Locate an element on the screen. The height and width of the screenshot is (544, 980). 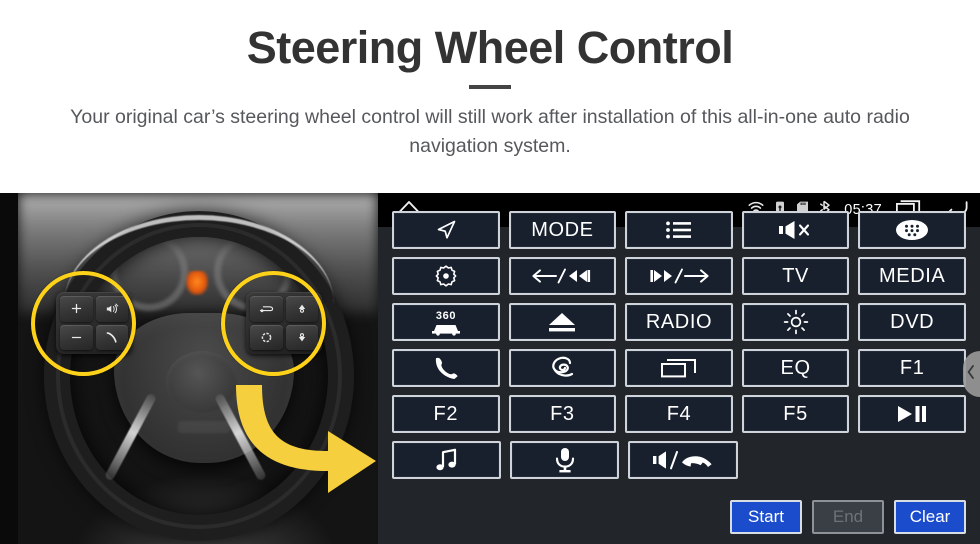
f5-button: F5 is located at coordinates (795, 414).